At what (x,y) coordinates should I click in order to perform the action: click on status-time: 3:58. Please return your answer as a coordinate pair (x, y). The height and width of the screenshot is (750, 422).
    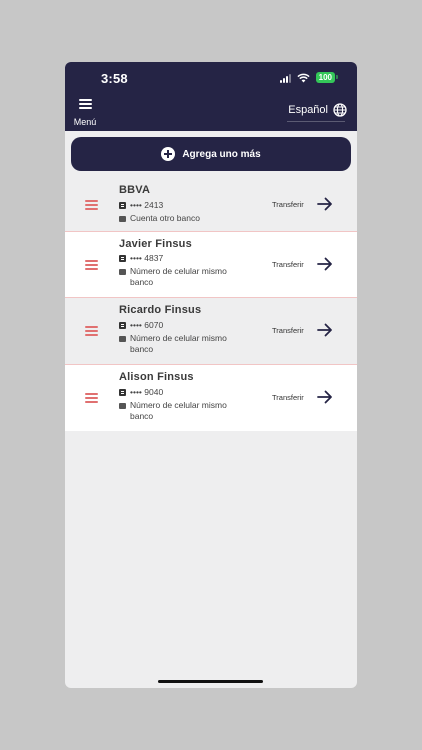
    Looking at the image, I should click on (114, 78).